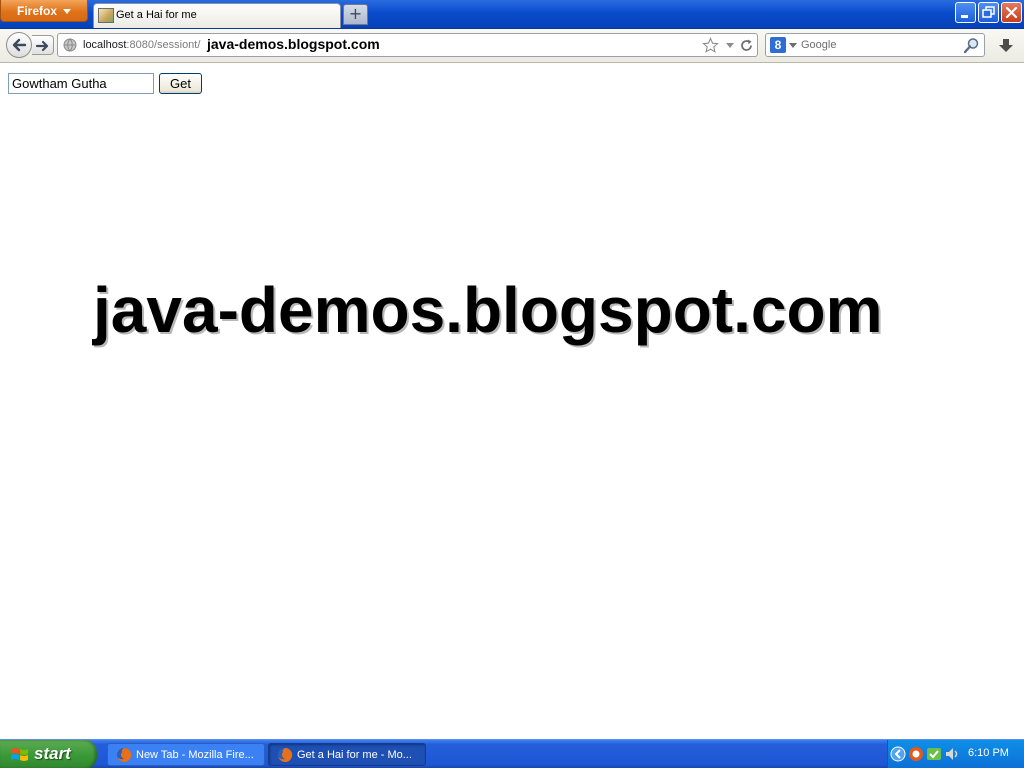  I want to click on start-button: start, so click(48, 754).